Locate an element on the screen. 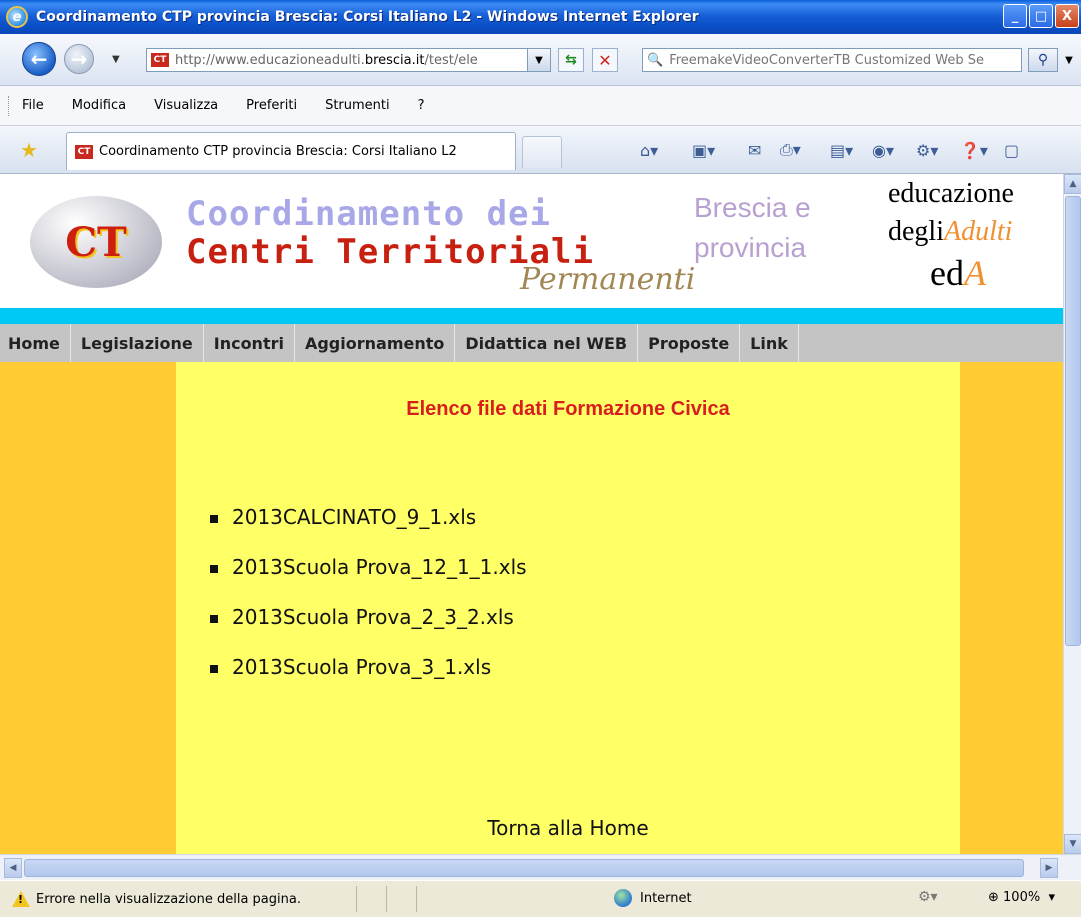 The width and height of the screenshot is (1081, 917). ie-logo-icon: e is located at coordinates (17, 17).